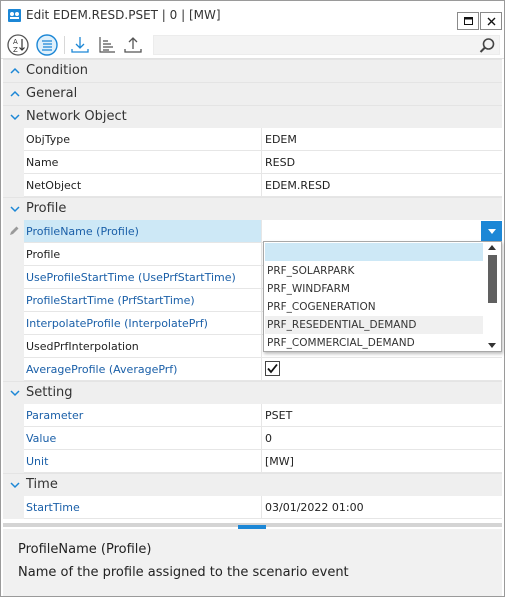 The image size is (505, 597). I want to click on upload-icon, so click(133, 45).